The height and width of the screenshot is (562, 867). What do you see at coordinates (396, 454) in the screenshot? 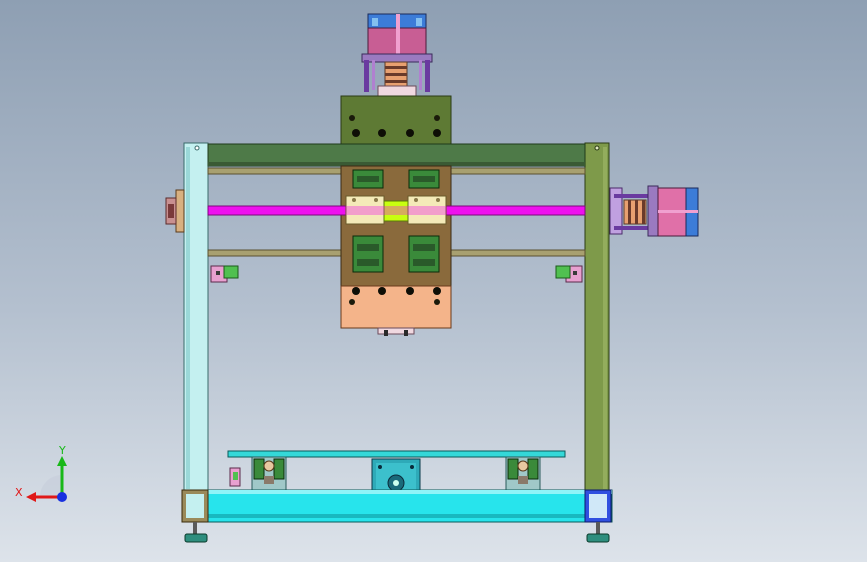
I see `print-bed-plate` at bounding box center [396, 454].